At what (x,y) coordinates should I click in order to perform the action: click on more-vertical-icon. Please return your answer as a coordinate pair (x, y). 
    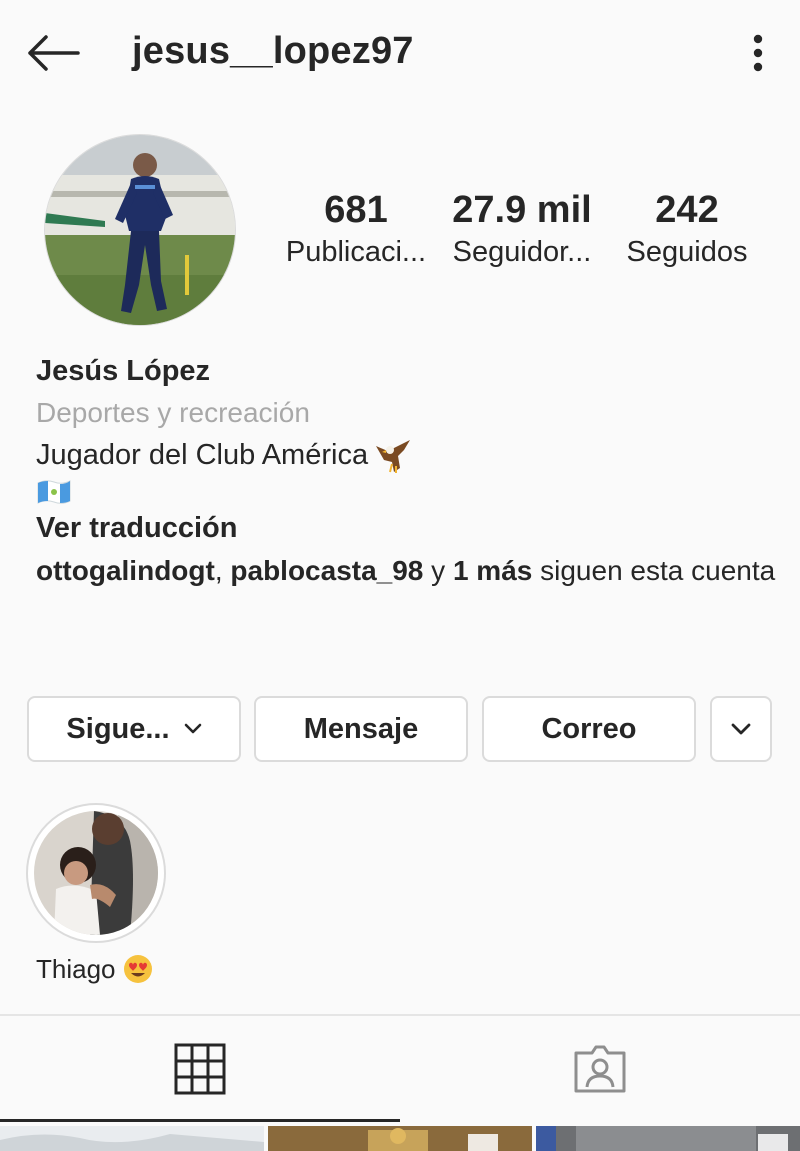
    Looking at the image, I should click on (758, 53).